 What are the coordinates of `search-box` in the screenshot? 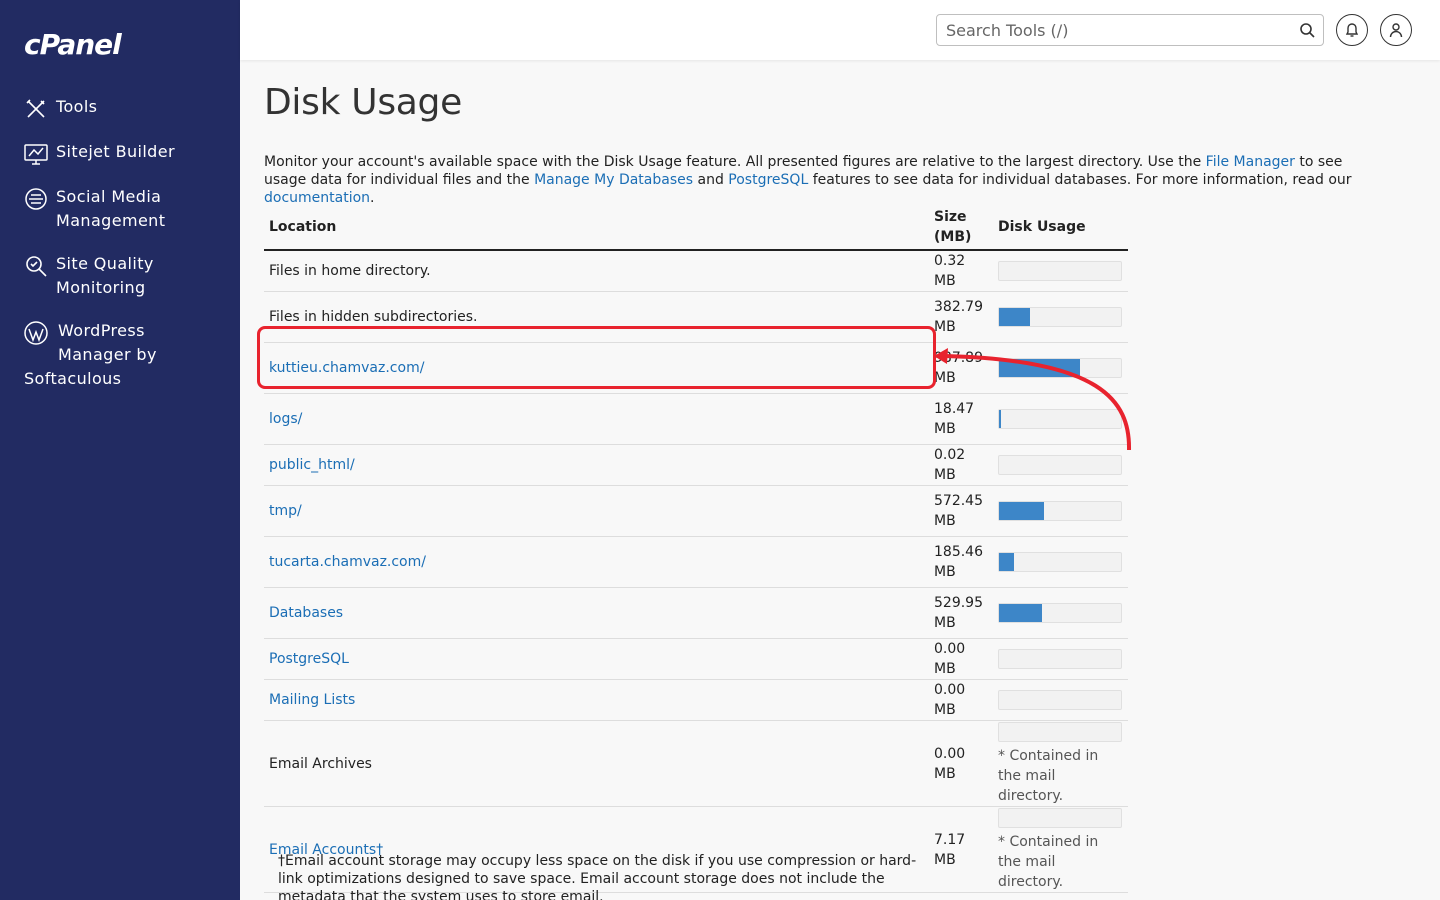 It's located at (1130, 30).